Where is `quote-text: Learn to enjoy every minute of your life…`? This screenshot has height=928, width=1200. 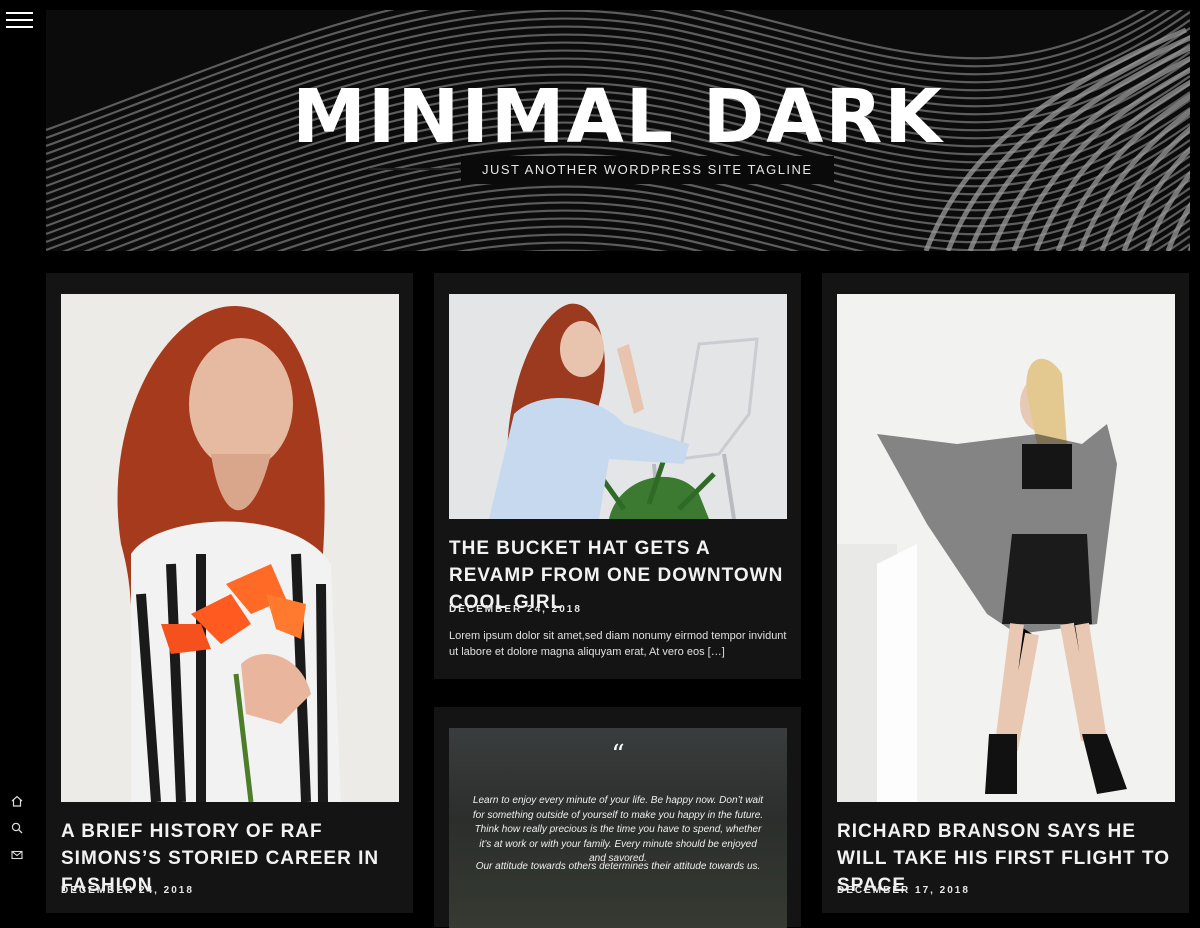
quote-text: Learn to enjoy every minute of your life… is located at coordinates (618, 829).